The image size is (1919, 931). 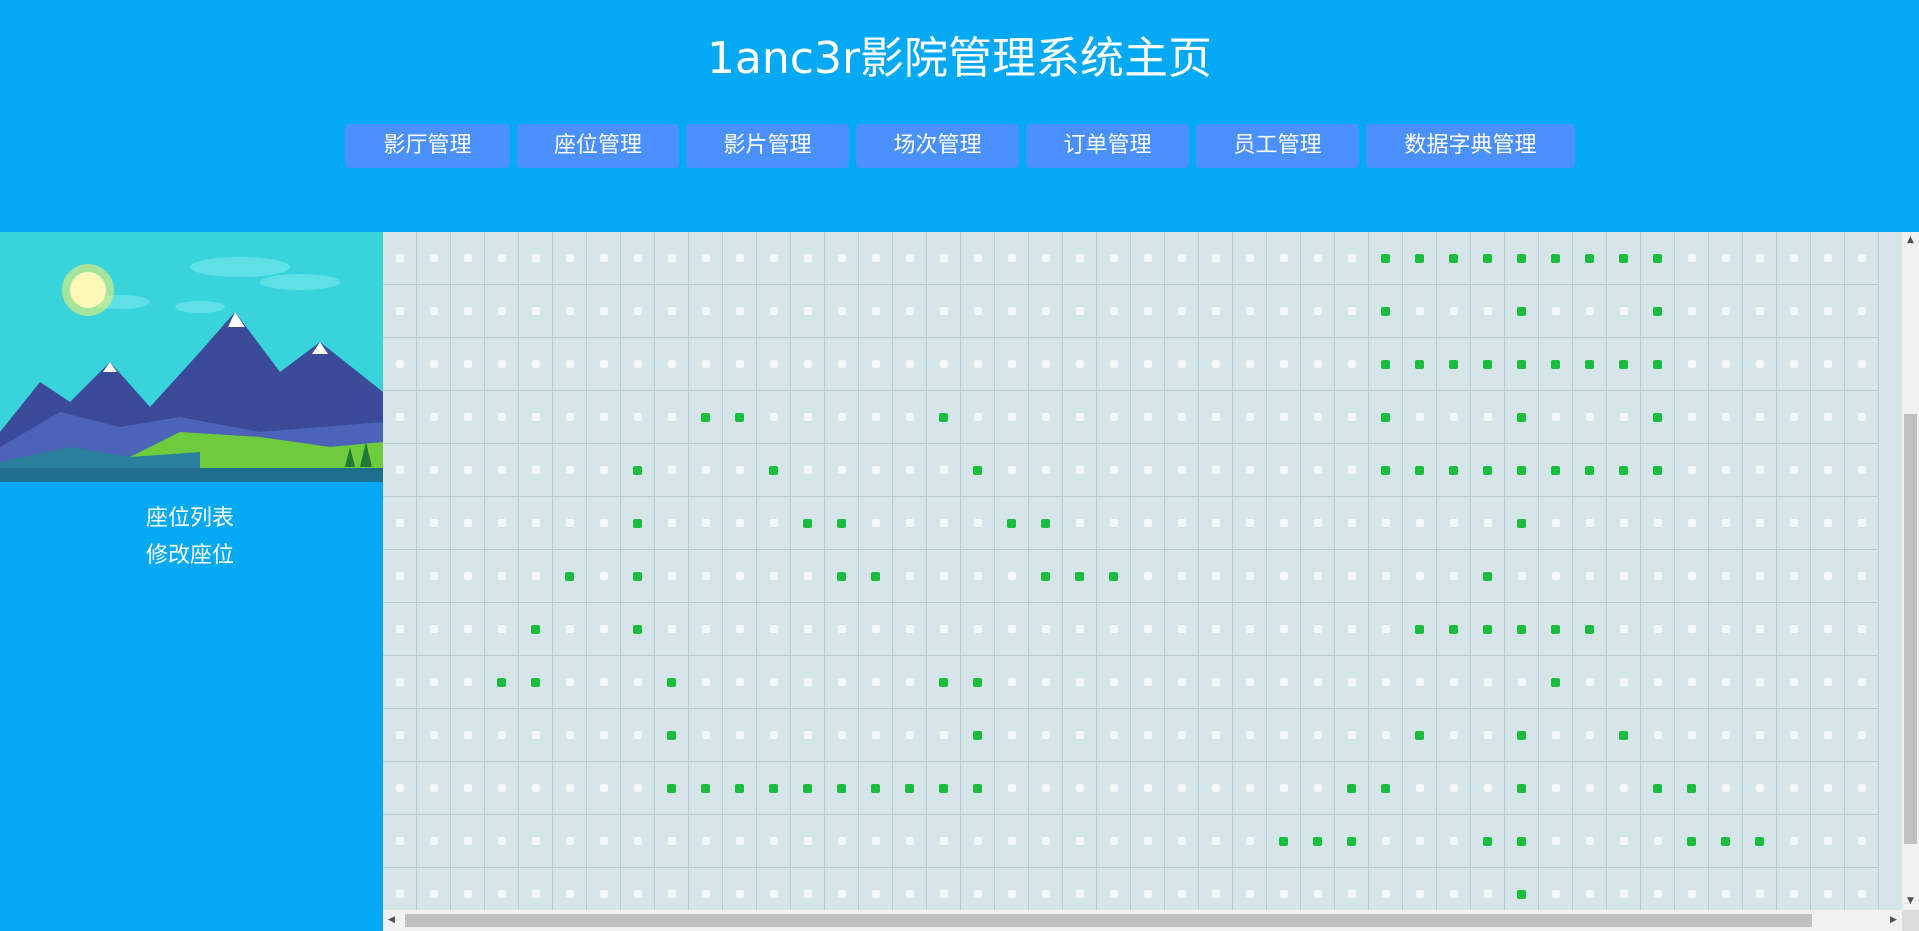 I want to click on sidebar-link-seat-list: 座位列表, so click(x=190, y=516).